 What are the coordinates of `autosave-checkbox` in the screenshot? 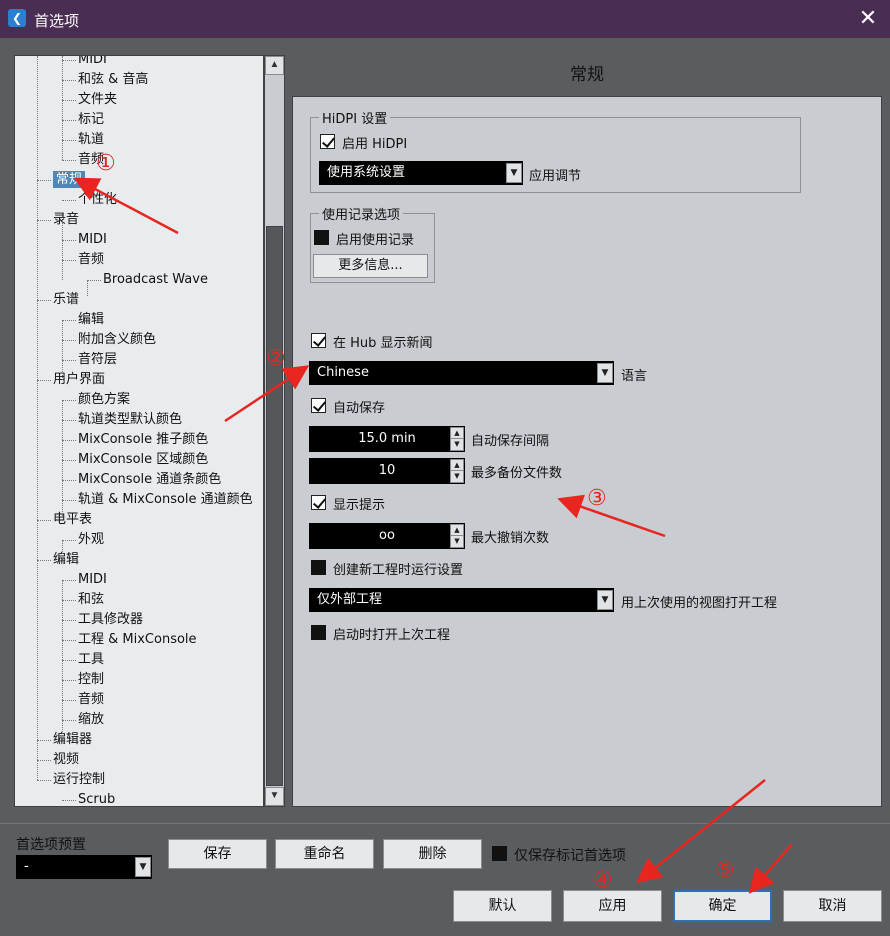 It's located at (318, 405).